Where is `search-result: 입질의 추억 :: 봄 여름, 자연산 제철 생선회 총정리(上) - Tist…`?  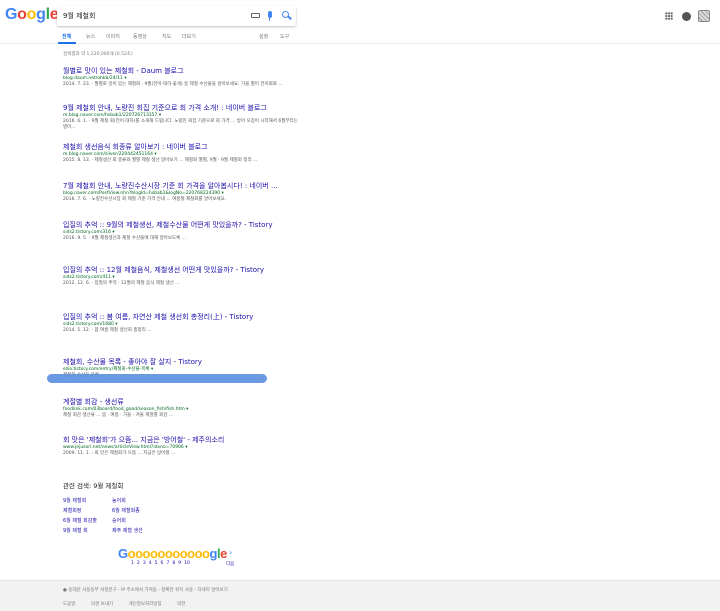
search-result: 입질의 추억 :: 봄 여름, 자연산 제철 생선회 총정리(上) - Tist… is located at coordinates (183, 323).